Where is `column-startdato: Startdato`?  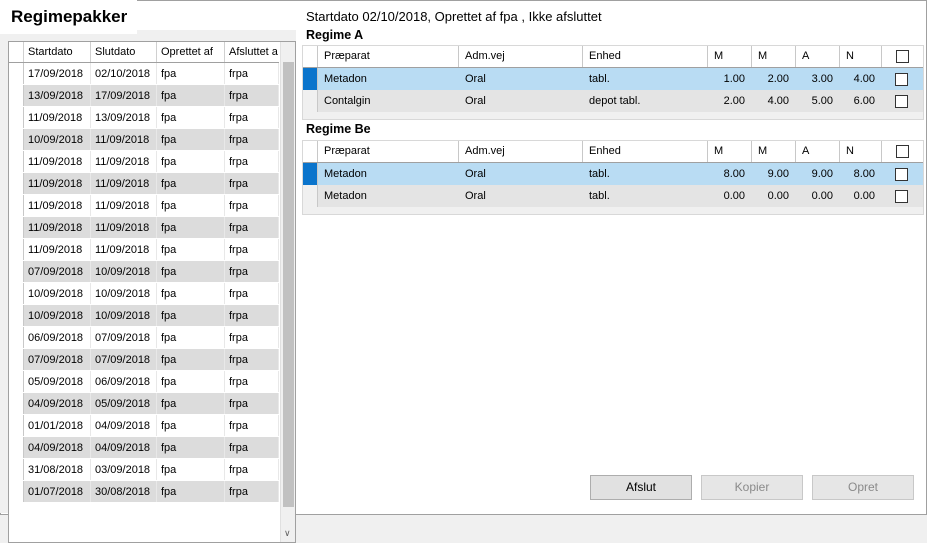
column-startdato: Startdato is located at coordinates (57, 52).